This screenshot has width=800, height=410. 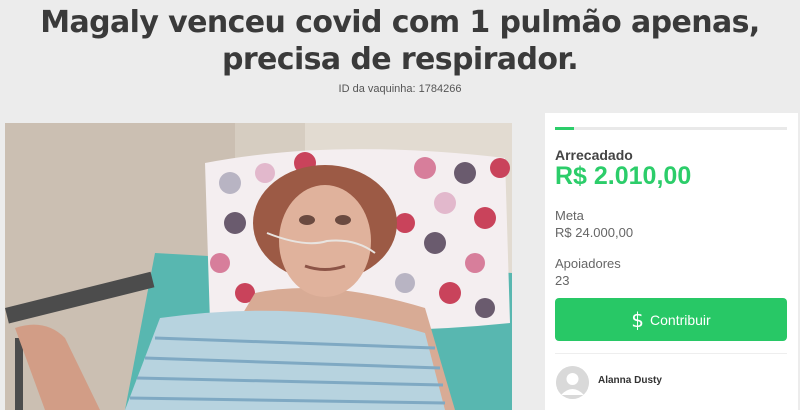 I want to click on supporters-count: 23, so click(x=562, y=280).